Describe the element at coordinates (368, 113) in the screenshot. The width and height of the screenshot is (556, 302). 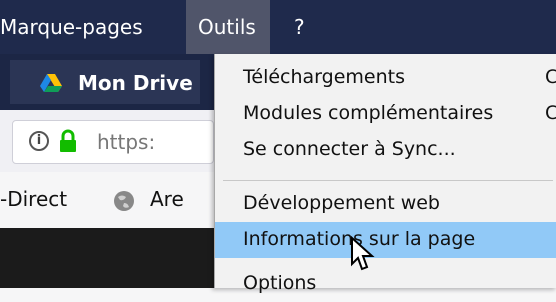
I see `menu-item-label: Modules complémentaires` at that location.